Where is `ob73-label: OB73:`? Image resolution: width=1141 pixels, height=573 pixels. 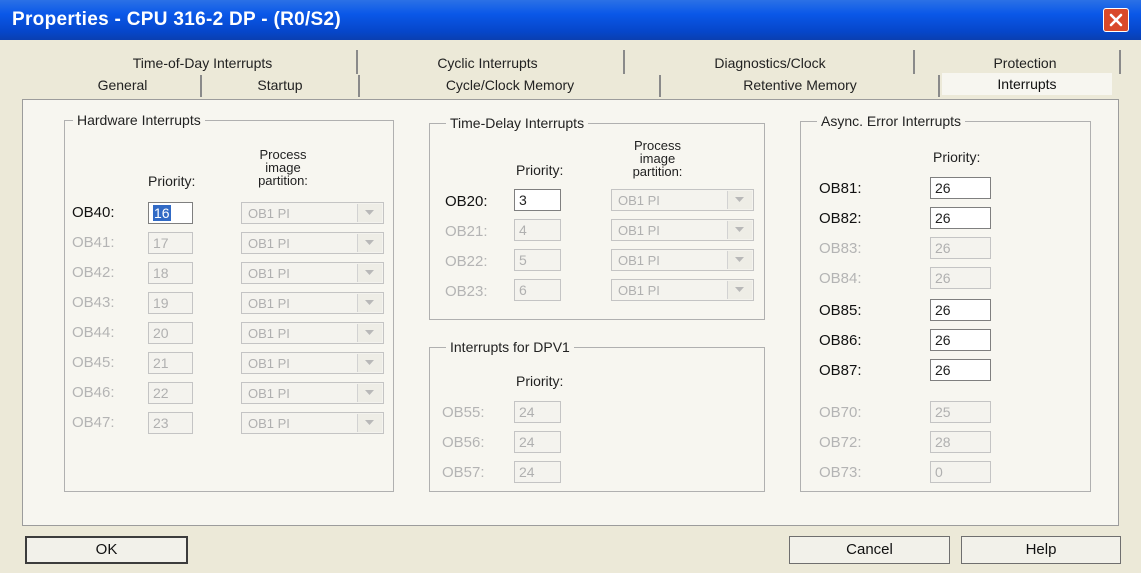
ob73-label: OB73: is located at coordinates (840, 472).